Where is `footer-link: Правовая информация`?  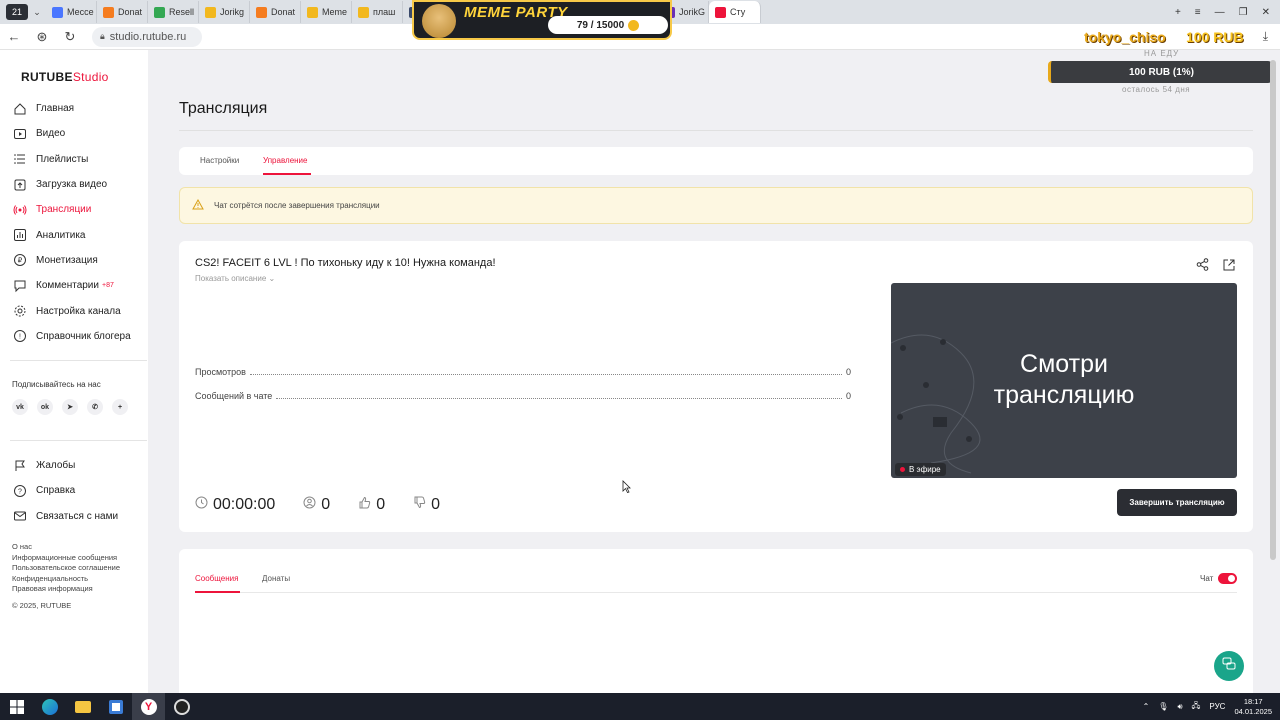
footer-link: Правовая информация is located at coordinates (66, 589).